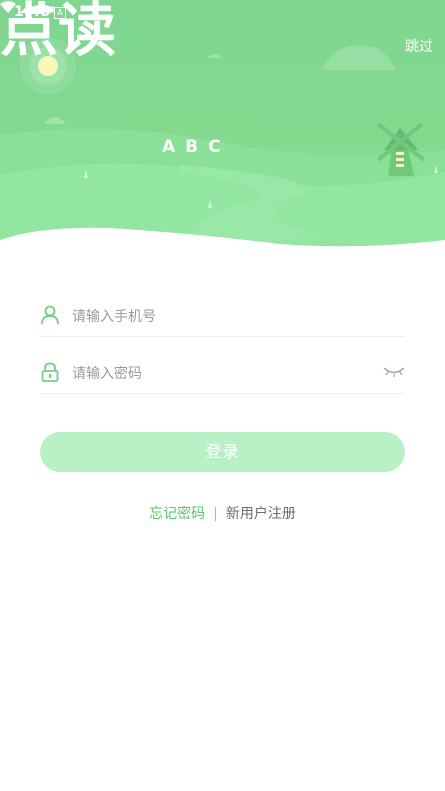 The image size is (445, 791). Describe the element at coordinates (222, 452) in the screenshot. I see `login-button: 登录` at that location.